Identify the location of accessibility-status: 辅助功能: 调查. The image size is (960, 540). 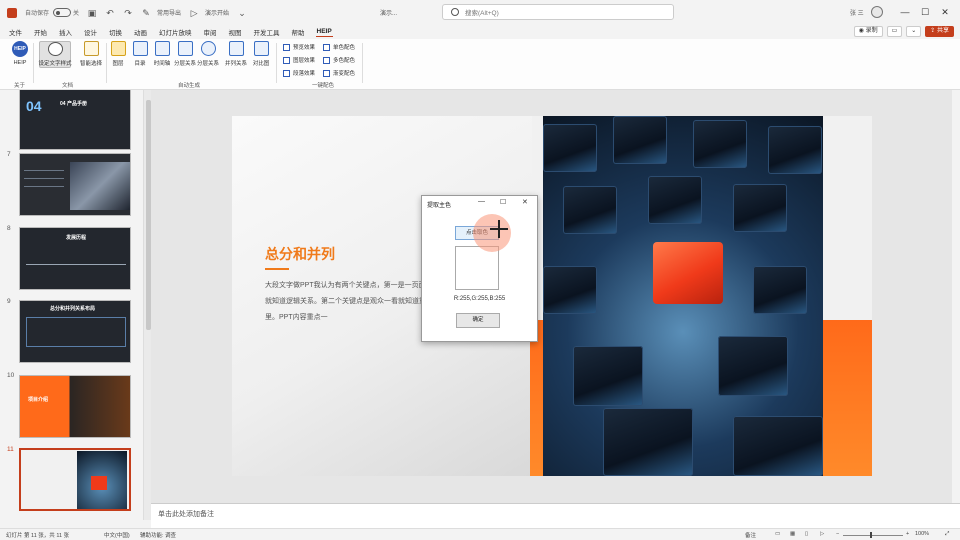
(158, 535).